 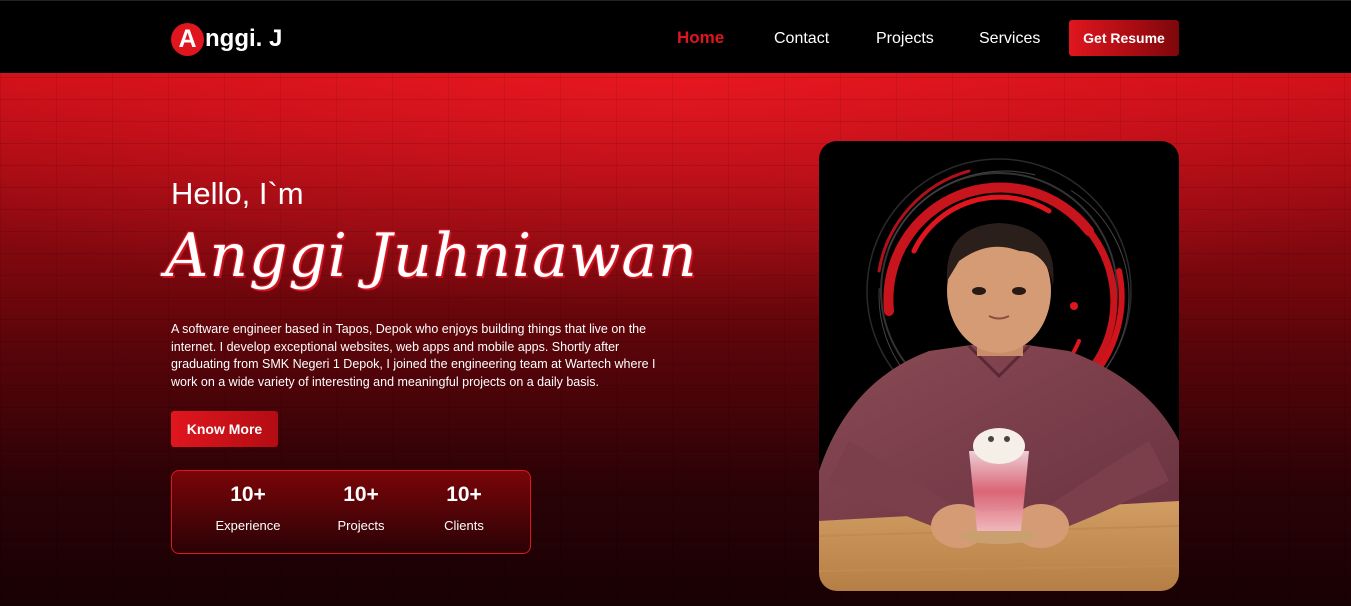 I want to click on stat-label: Experience, so click(x=248, y=525).